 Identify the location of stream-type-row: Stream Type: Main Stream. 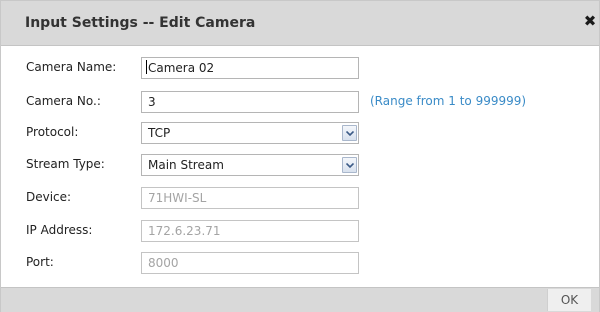
(300, 165).